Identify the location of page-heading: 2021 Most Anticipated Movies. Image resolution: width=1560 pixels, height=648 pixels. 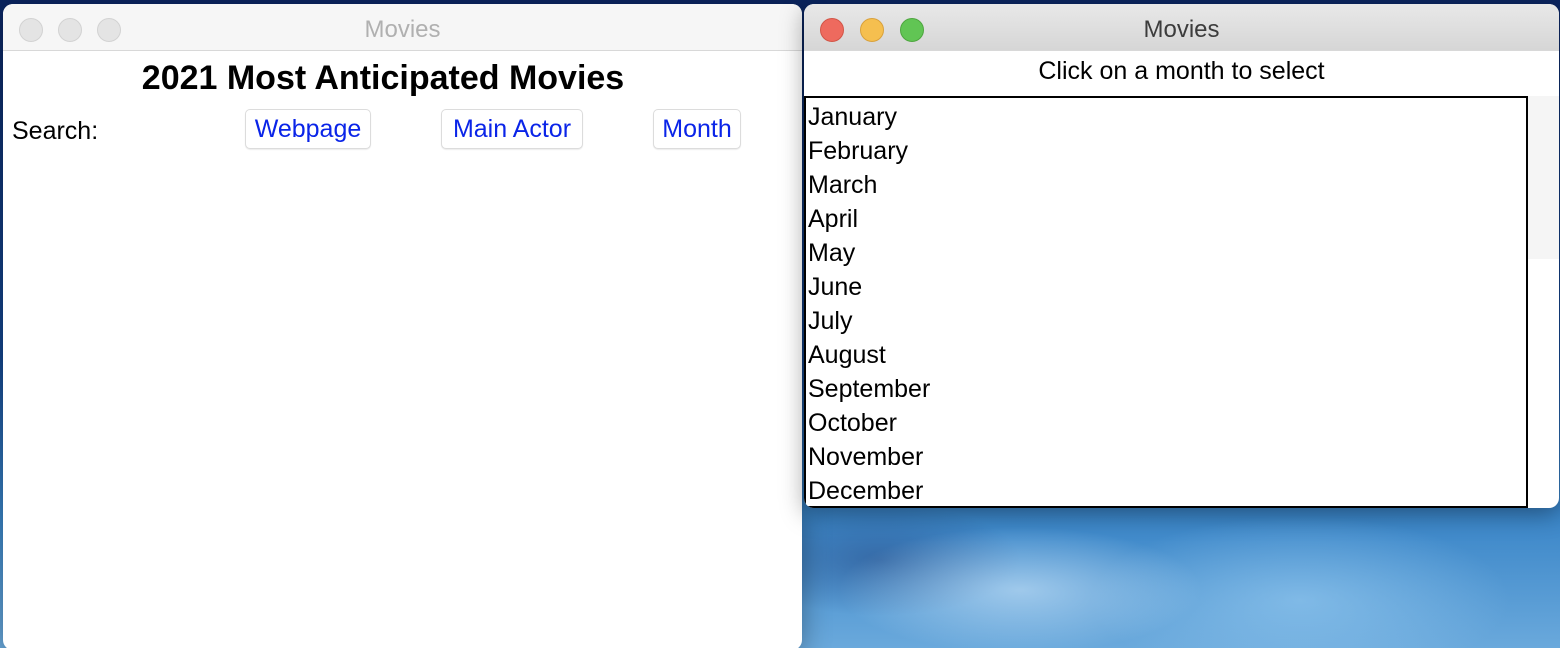
(383, 78).